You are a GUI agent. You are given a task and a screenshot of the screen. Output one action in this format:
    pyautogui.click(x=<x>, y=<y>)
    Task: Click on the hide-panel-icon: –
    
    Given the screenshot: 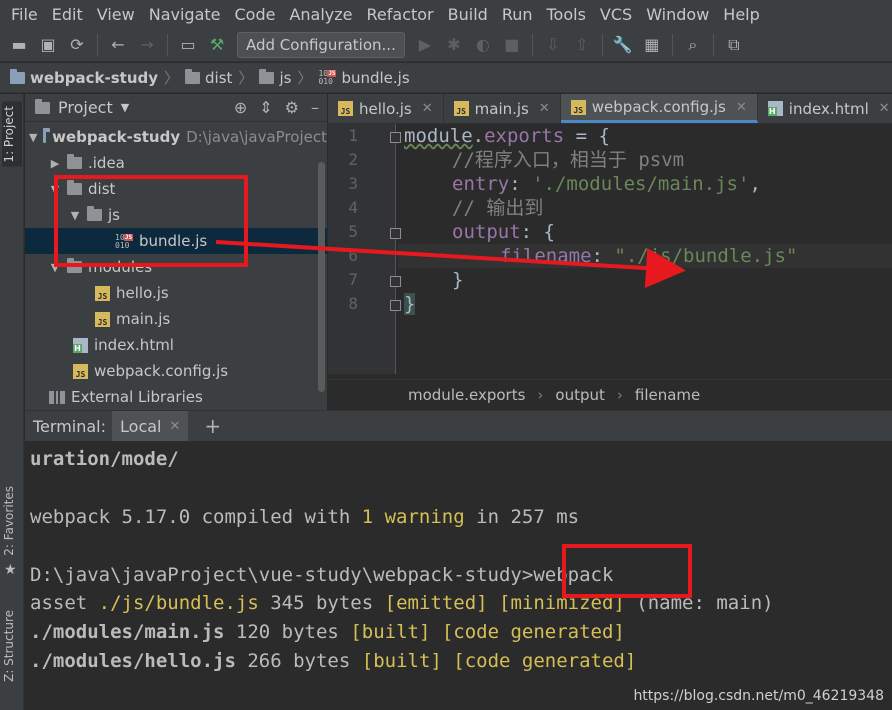 What is the action you would take?
    pyautogui.click(x=315, y=107)
    